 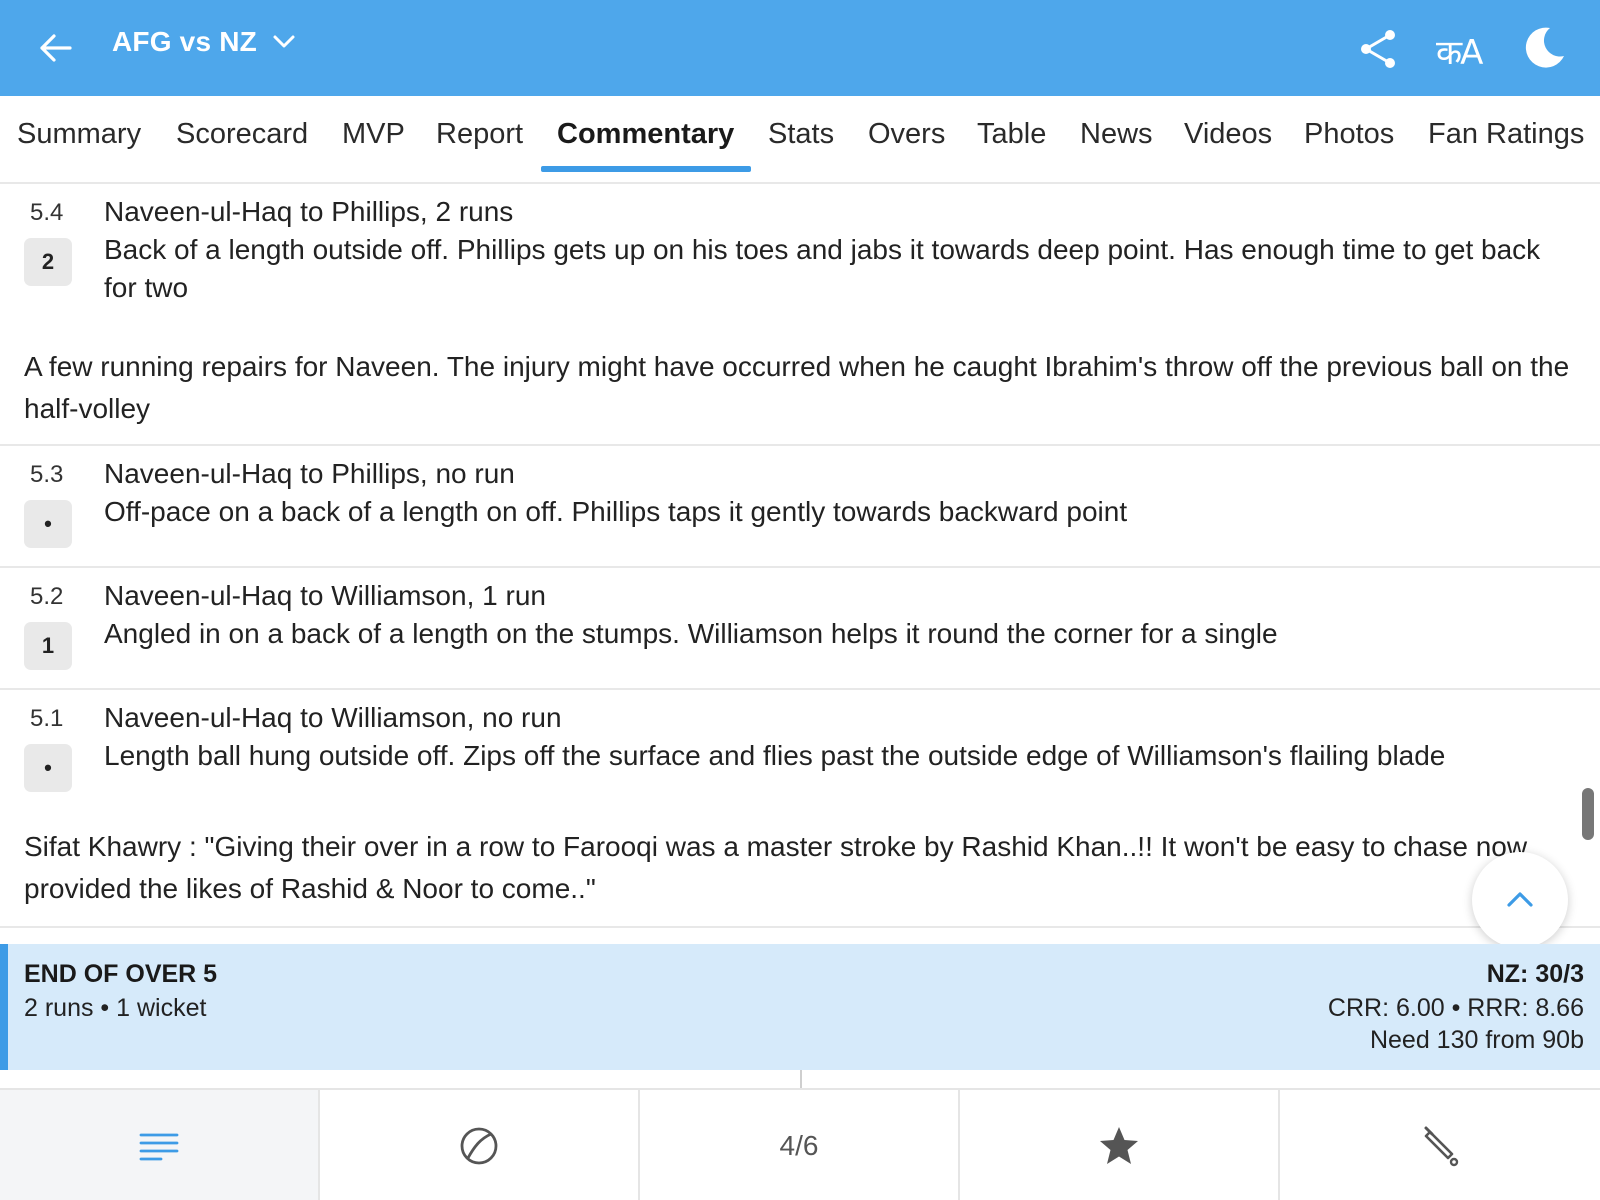 What do you see at coordinates (801, 134) in the screenshot?
I see `tab-stats: Stats` at bounding box center [801, 134].